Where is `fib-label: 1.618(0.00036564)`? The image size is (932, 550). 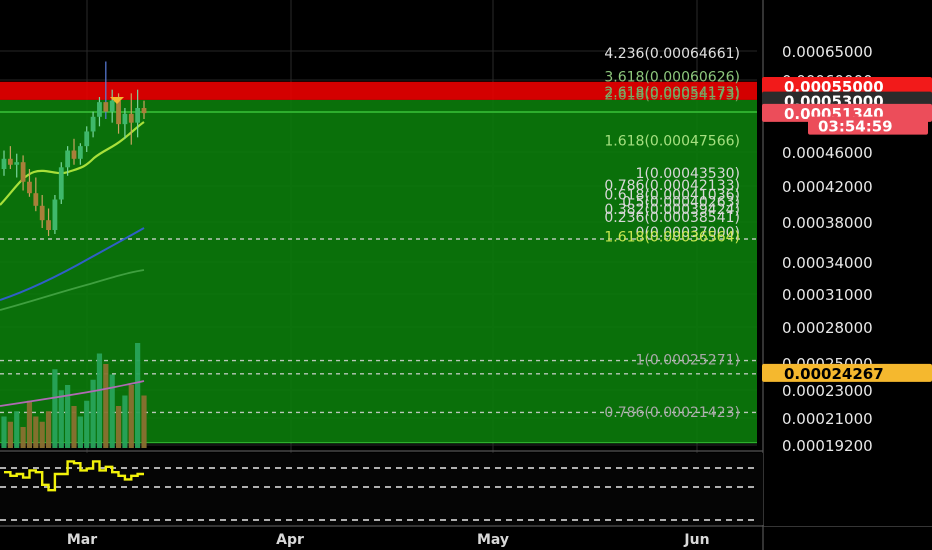 fib-label: 1.618(0.00036564) is located at coordinates (672, 237).